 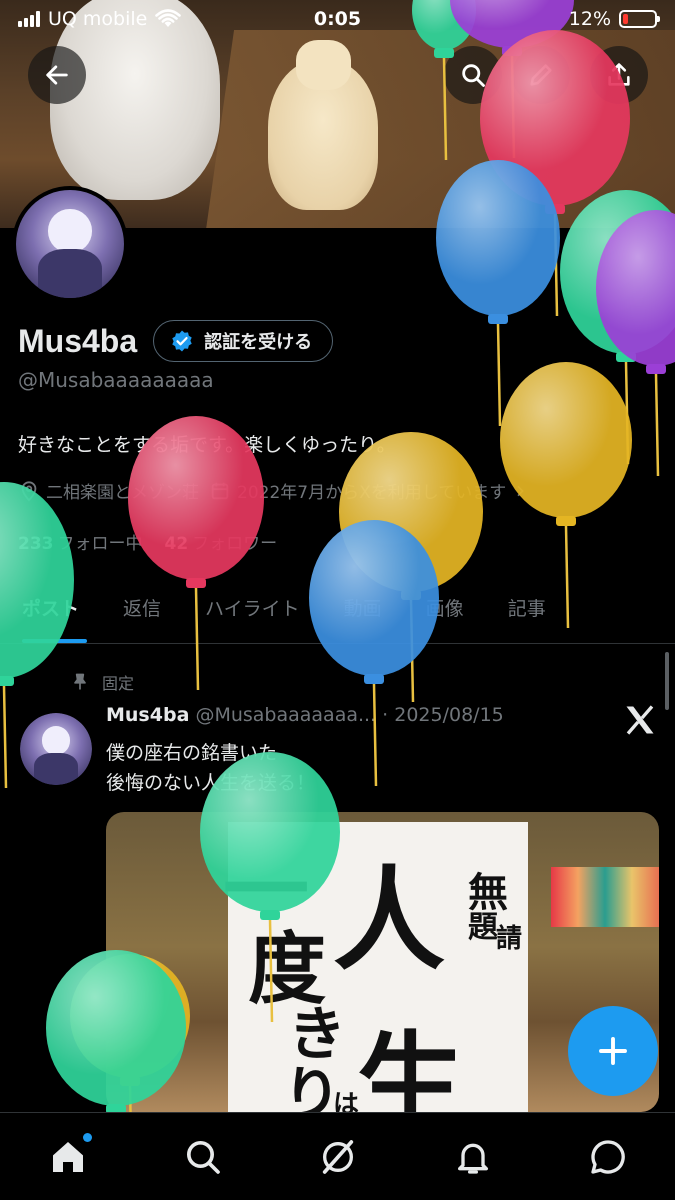 I want to click on profile-handle: @Musabaaaaaaaaa, so click(x=116, y=380).